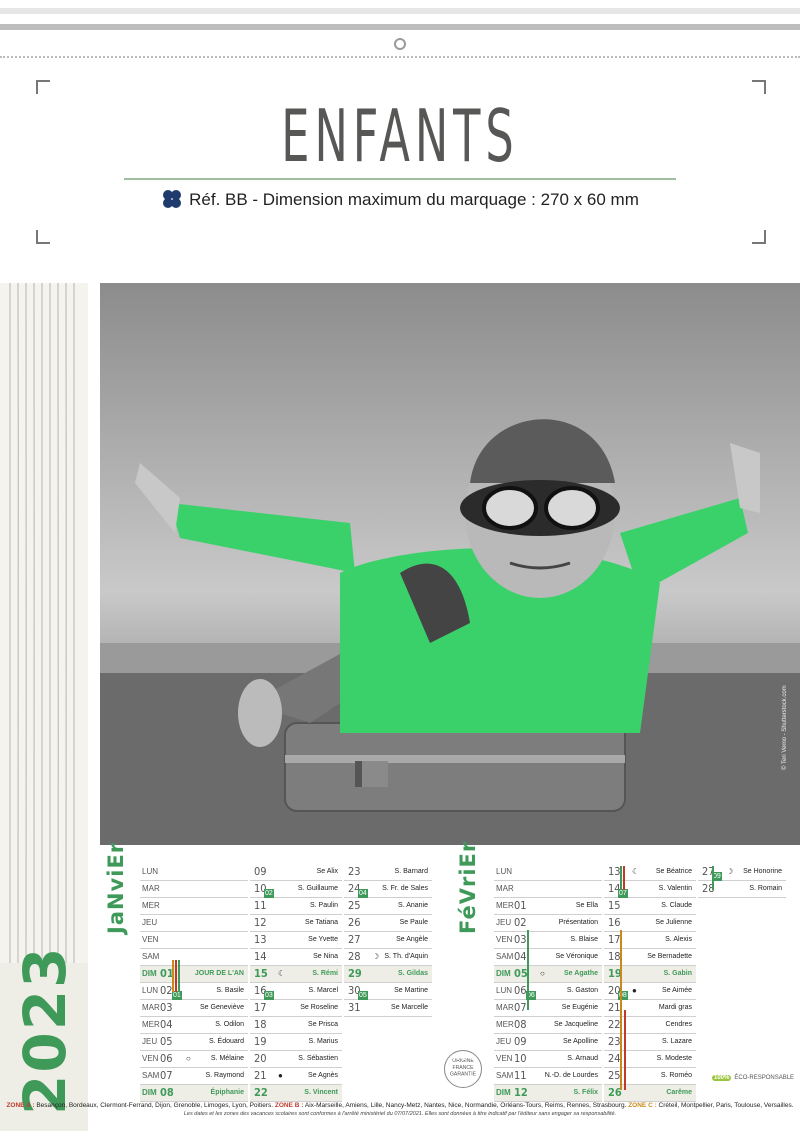 This screenshot has height=1131, width=800. I want to click on zone-a-label: ZONE A :, so click(20, 1105).